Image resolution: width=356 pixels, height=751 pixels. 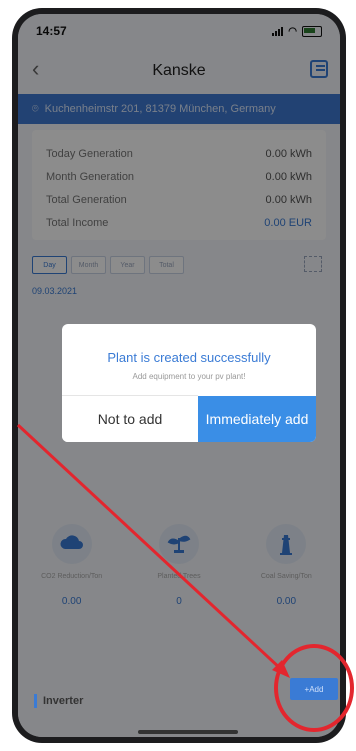 What do you see at coordinates (257, 419) in the screenshot?
I see `immediately-add-button: Immediately add` at bounding box center [257, 419].